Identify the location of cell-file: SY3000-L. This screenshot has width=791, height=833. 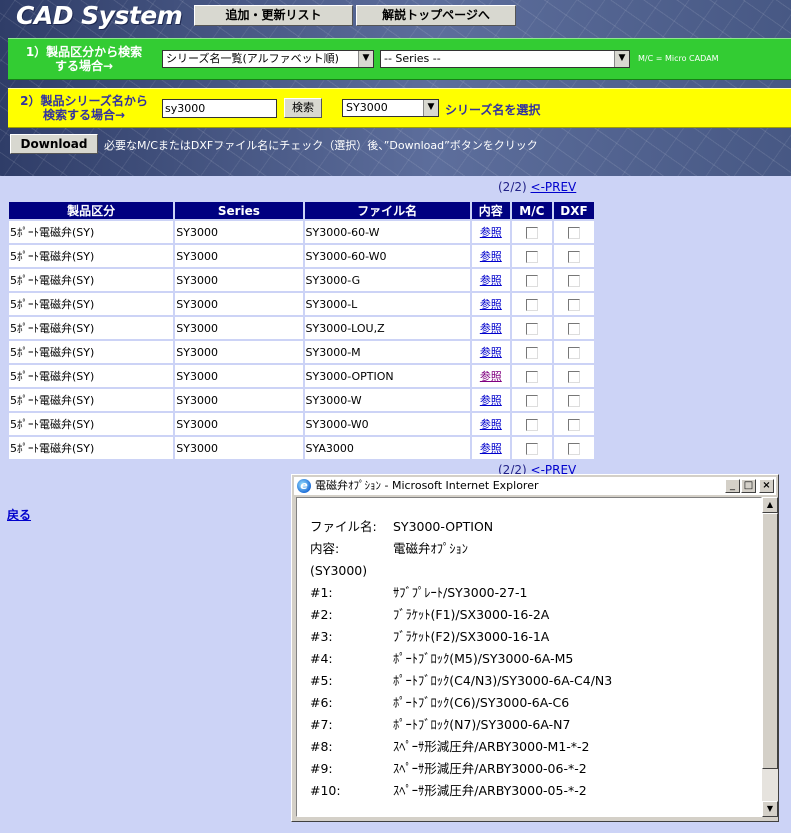
(387, 304).